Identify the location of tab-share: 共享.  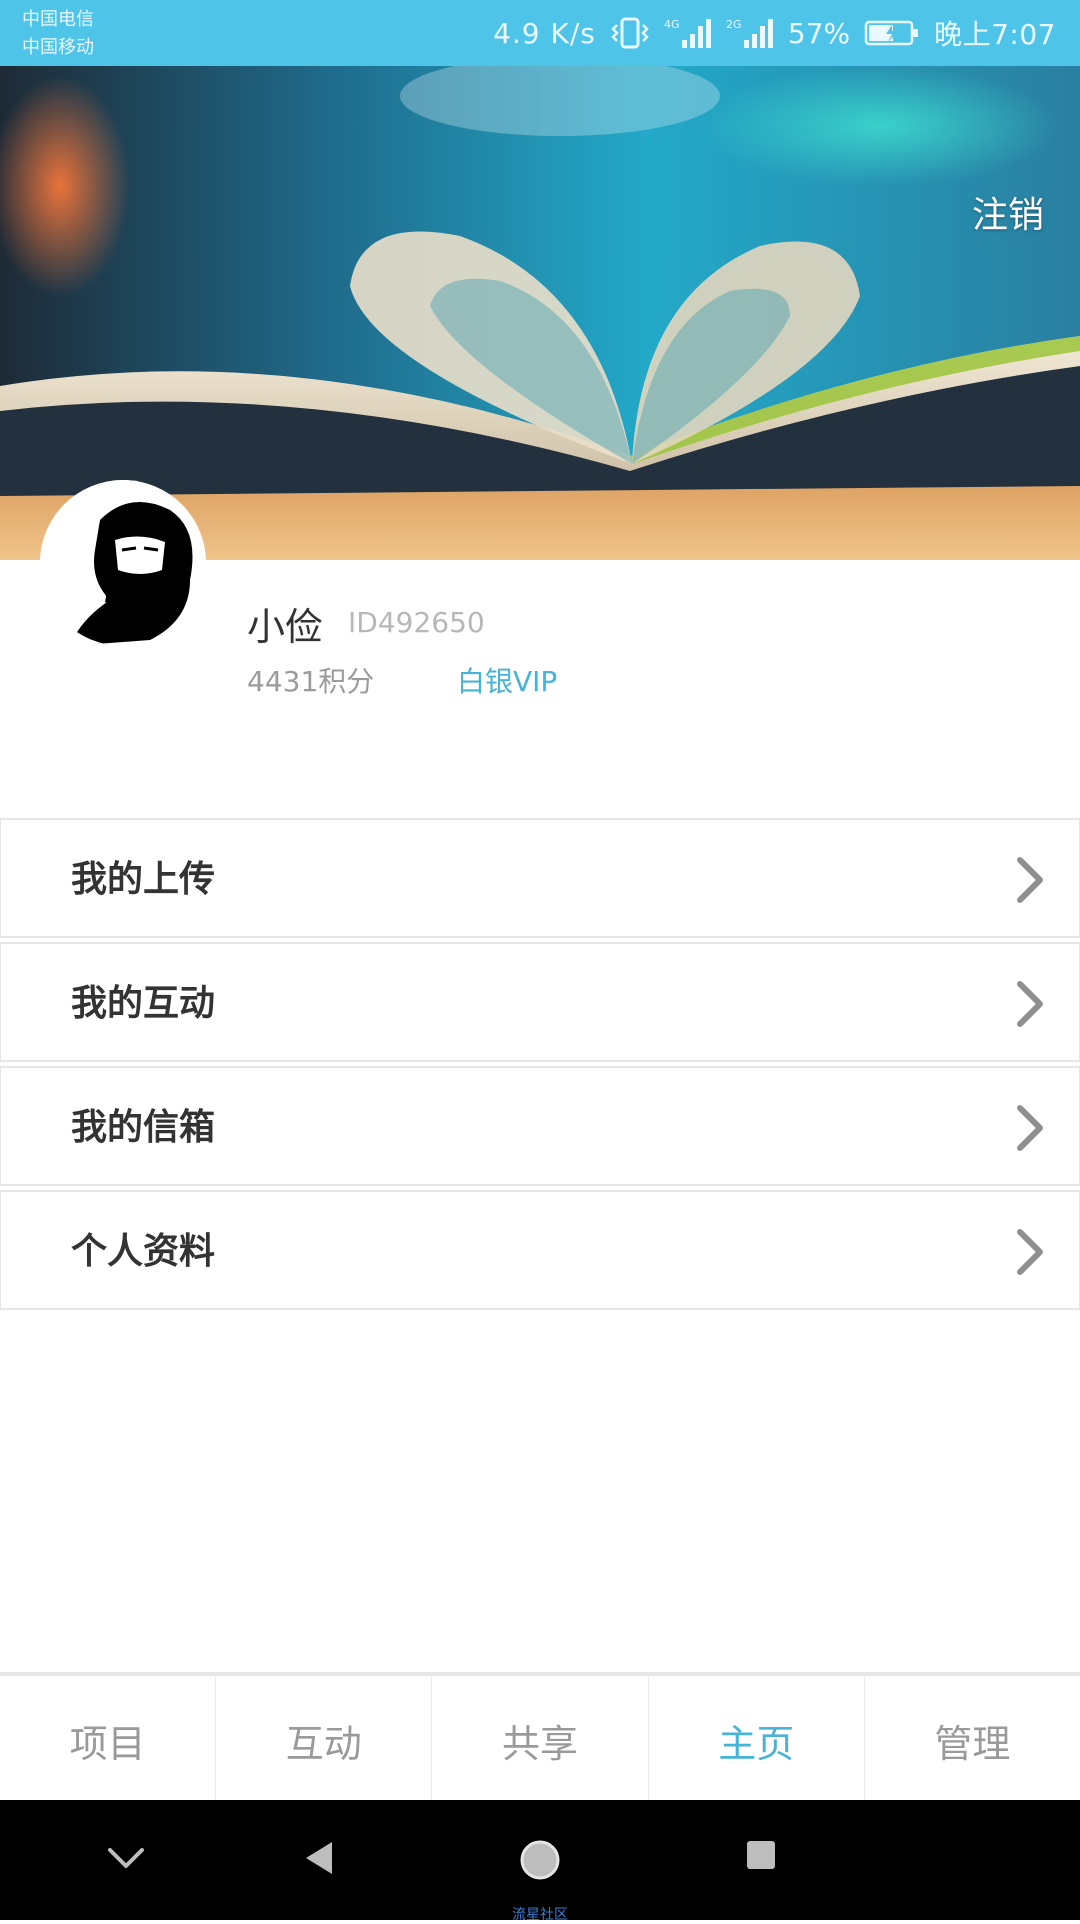
(539, 1740).